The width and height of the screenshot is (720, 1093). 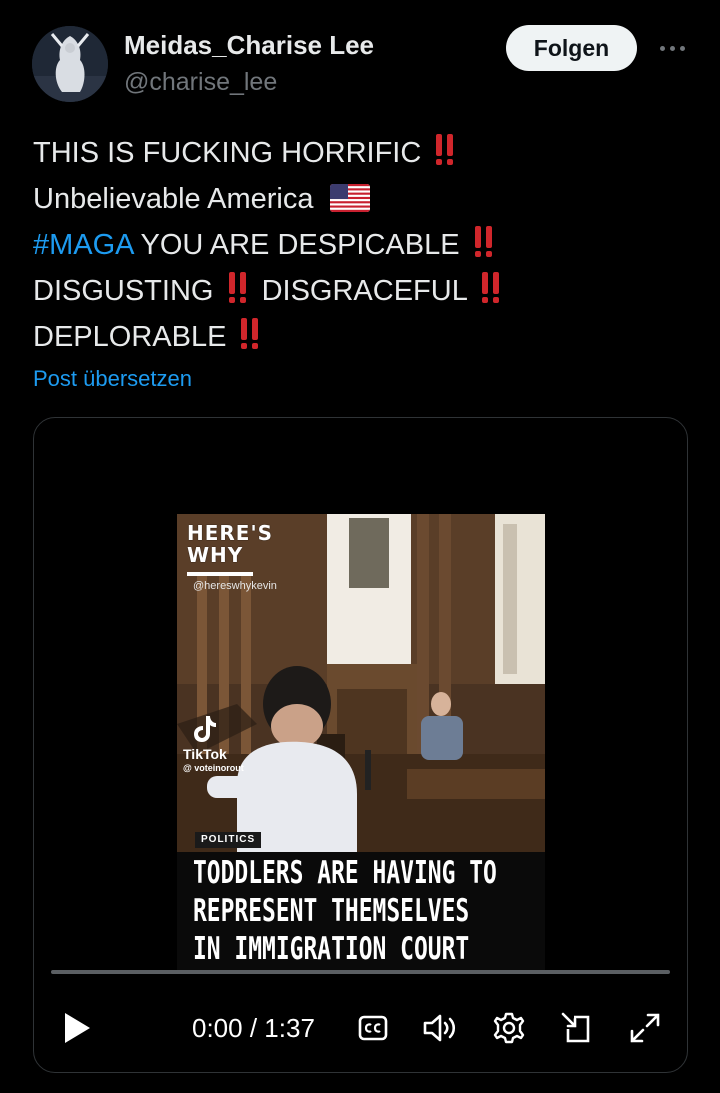 What do you see at coordinates (230, 533) in the screenshot?
I see `overlay-brand-line-1: HERE'S` at bounding box center [230, 533].